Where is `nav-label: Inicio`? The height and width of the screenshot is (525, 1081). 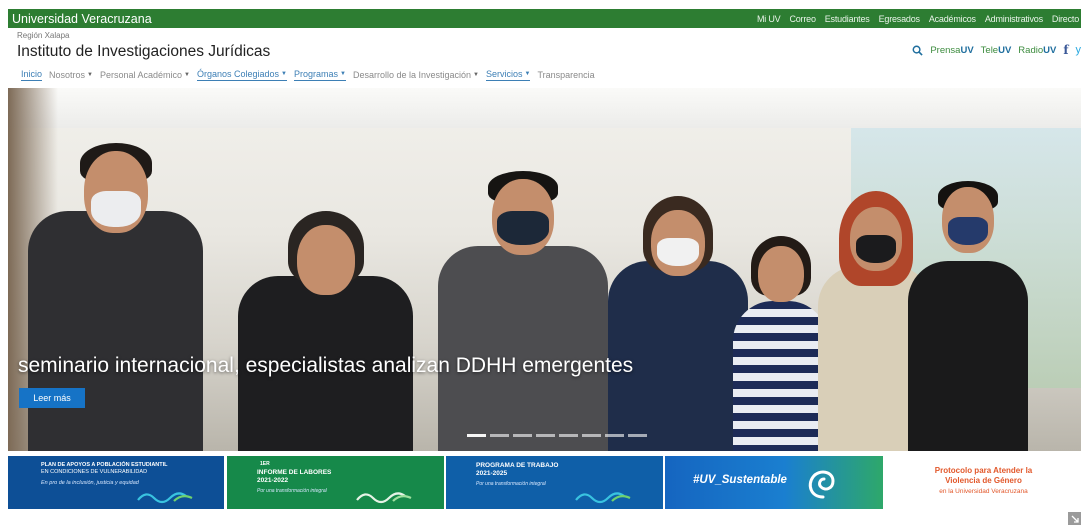
nav-label: Inicio is located at coordinates (32, 74).